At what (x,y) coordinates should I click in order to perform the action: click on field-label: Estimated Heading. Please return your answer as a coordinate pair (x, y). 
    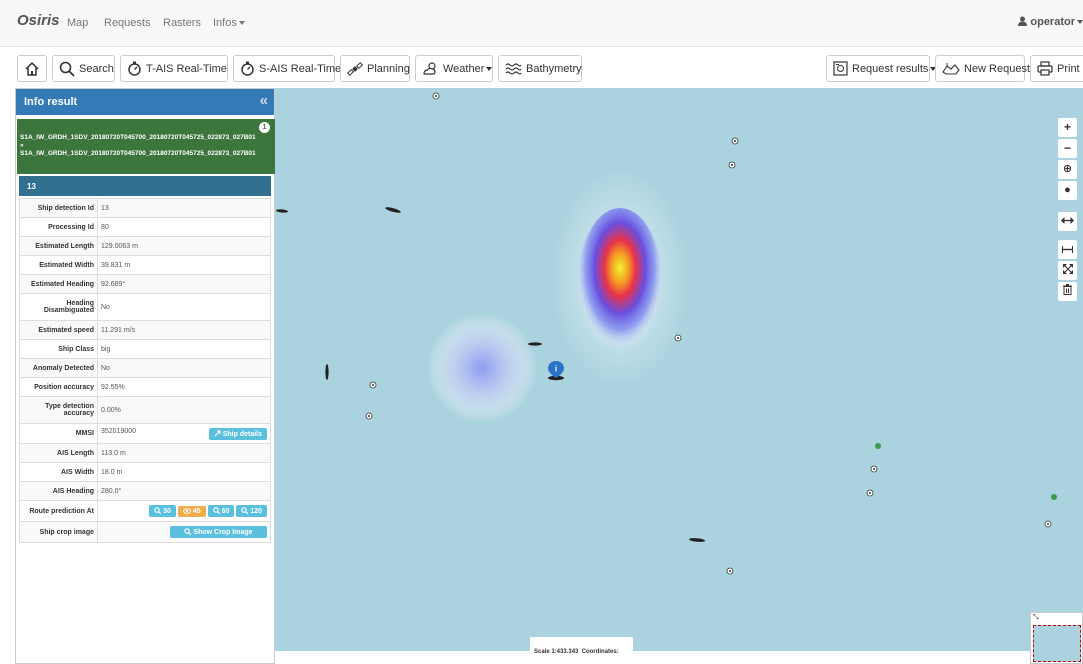
    Looking at the image, I should click on (58, 284).